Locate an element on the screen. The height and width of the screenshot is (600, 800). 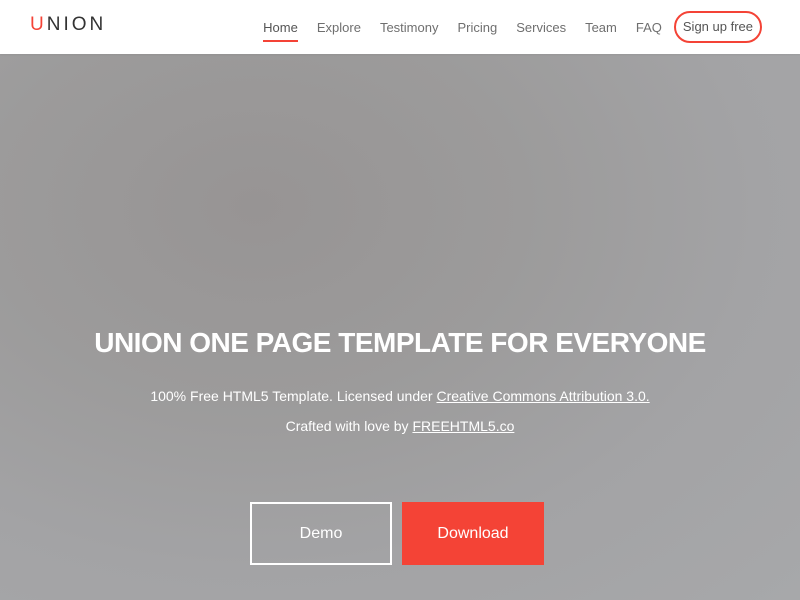
demo-button: Demo is located at coordinates (321, 533).